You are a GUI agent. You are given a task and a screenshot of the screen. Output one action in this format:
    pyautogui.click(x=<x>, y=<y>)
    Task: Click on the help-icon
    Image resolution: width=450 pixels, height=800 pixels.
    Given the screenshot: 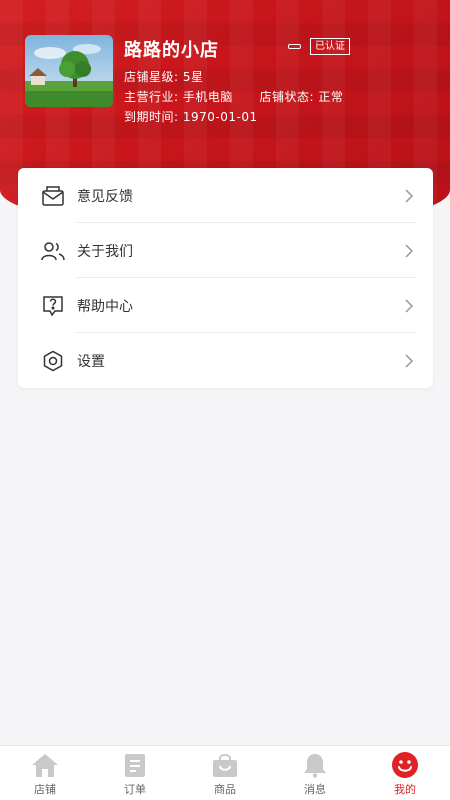 What is the action you would take?
    pyautogui.click(x=53, y=306)
    